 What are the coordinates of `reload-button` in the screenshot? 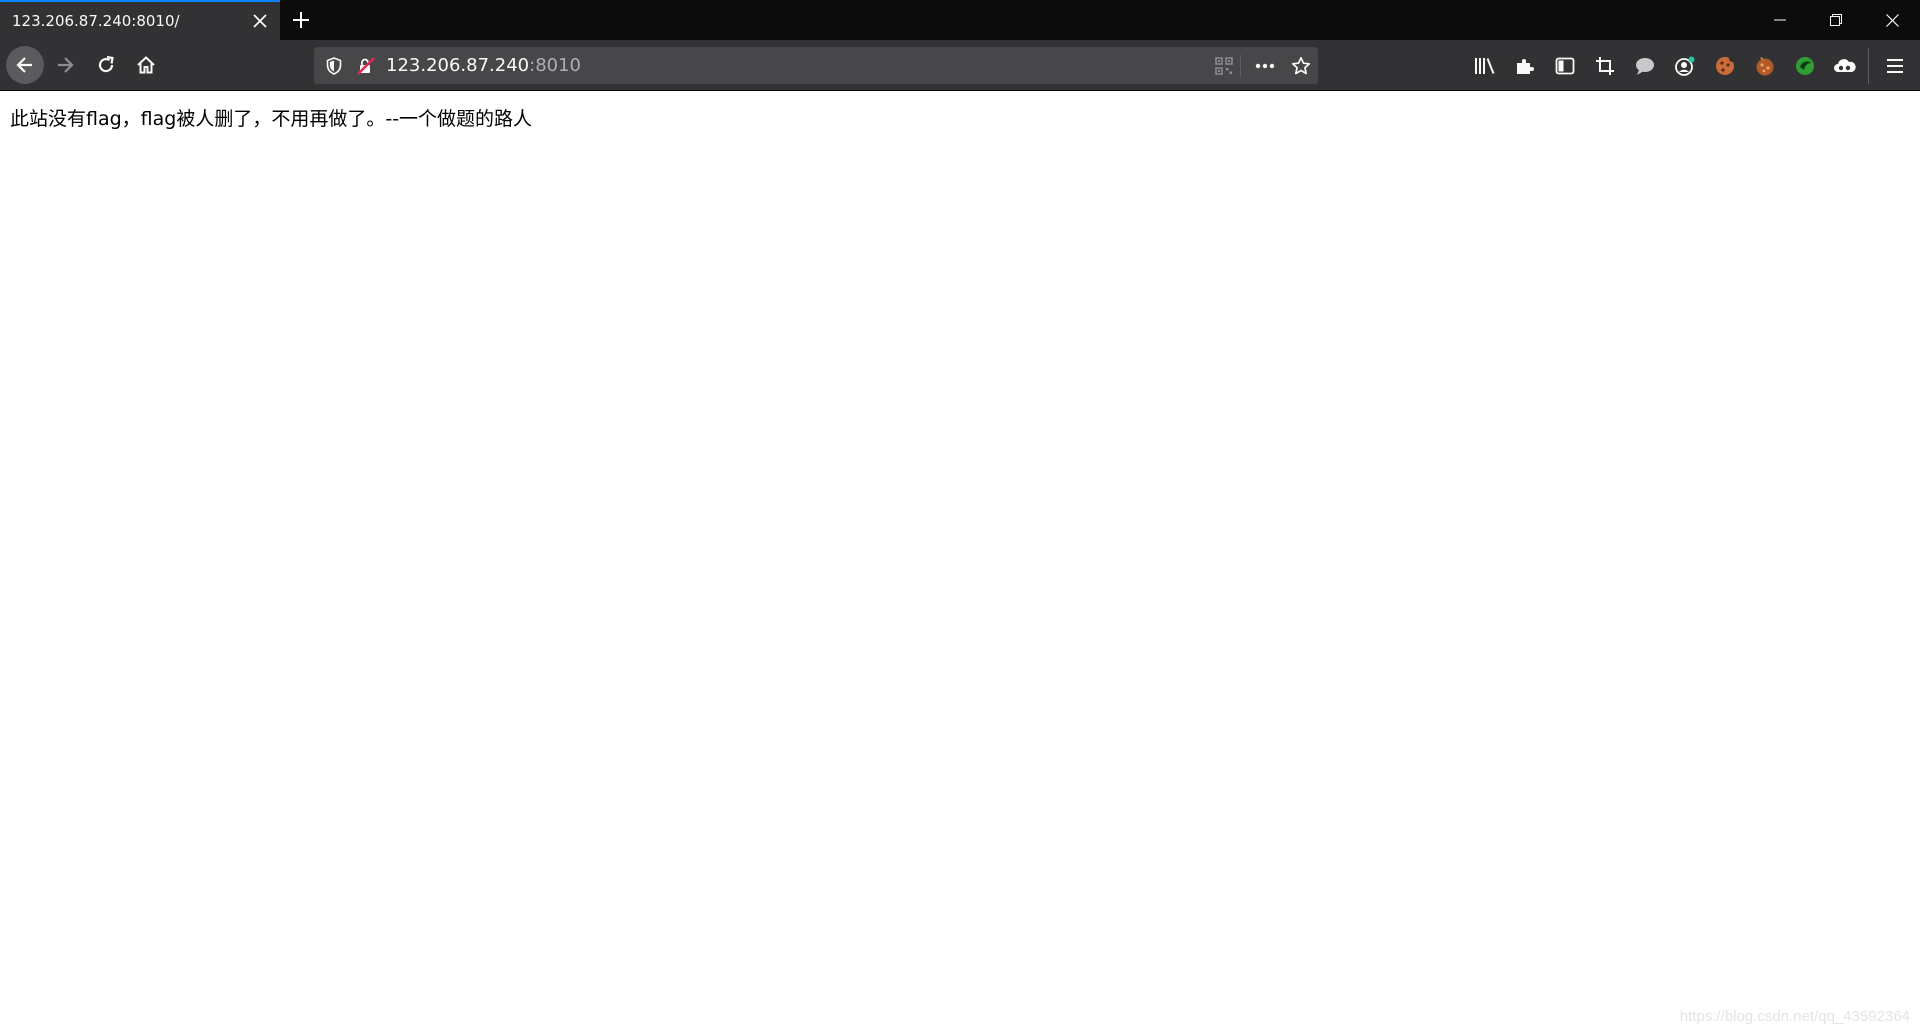 It's located at (106, 65).